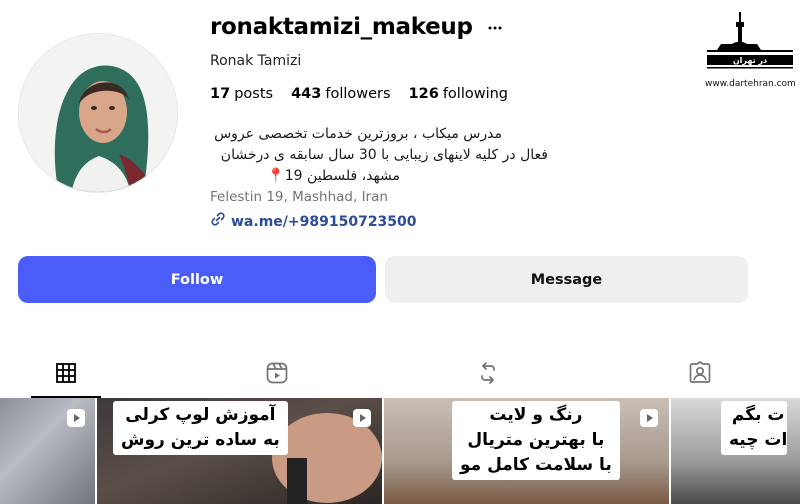 This screenshot has width=800, height=504. What do you see at coordinates (324, 222) in the screenshot?
I see `profile-link-text: wa.me/+989150723500` at bounding box center [324, 222].